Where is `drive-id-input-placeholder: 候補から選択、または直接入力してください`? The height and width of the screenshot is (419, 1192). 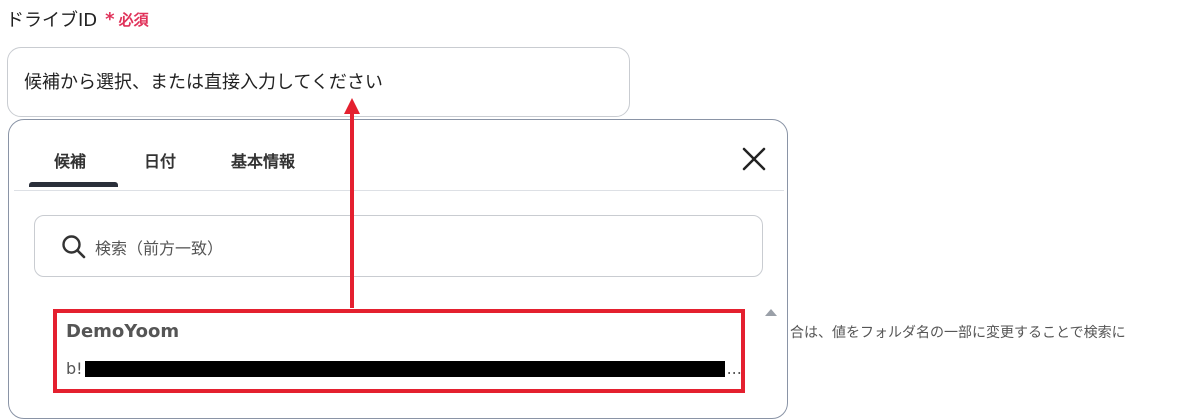
drive-id-input-placeholder: 候補から選択、または直接入力してください is located at coordinates (203, 82).